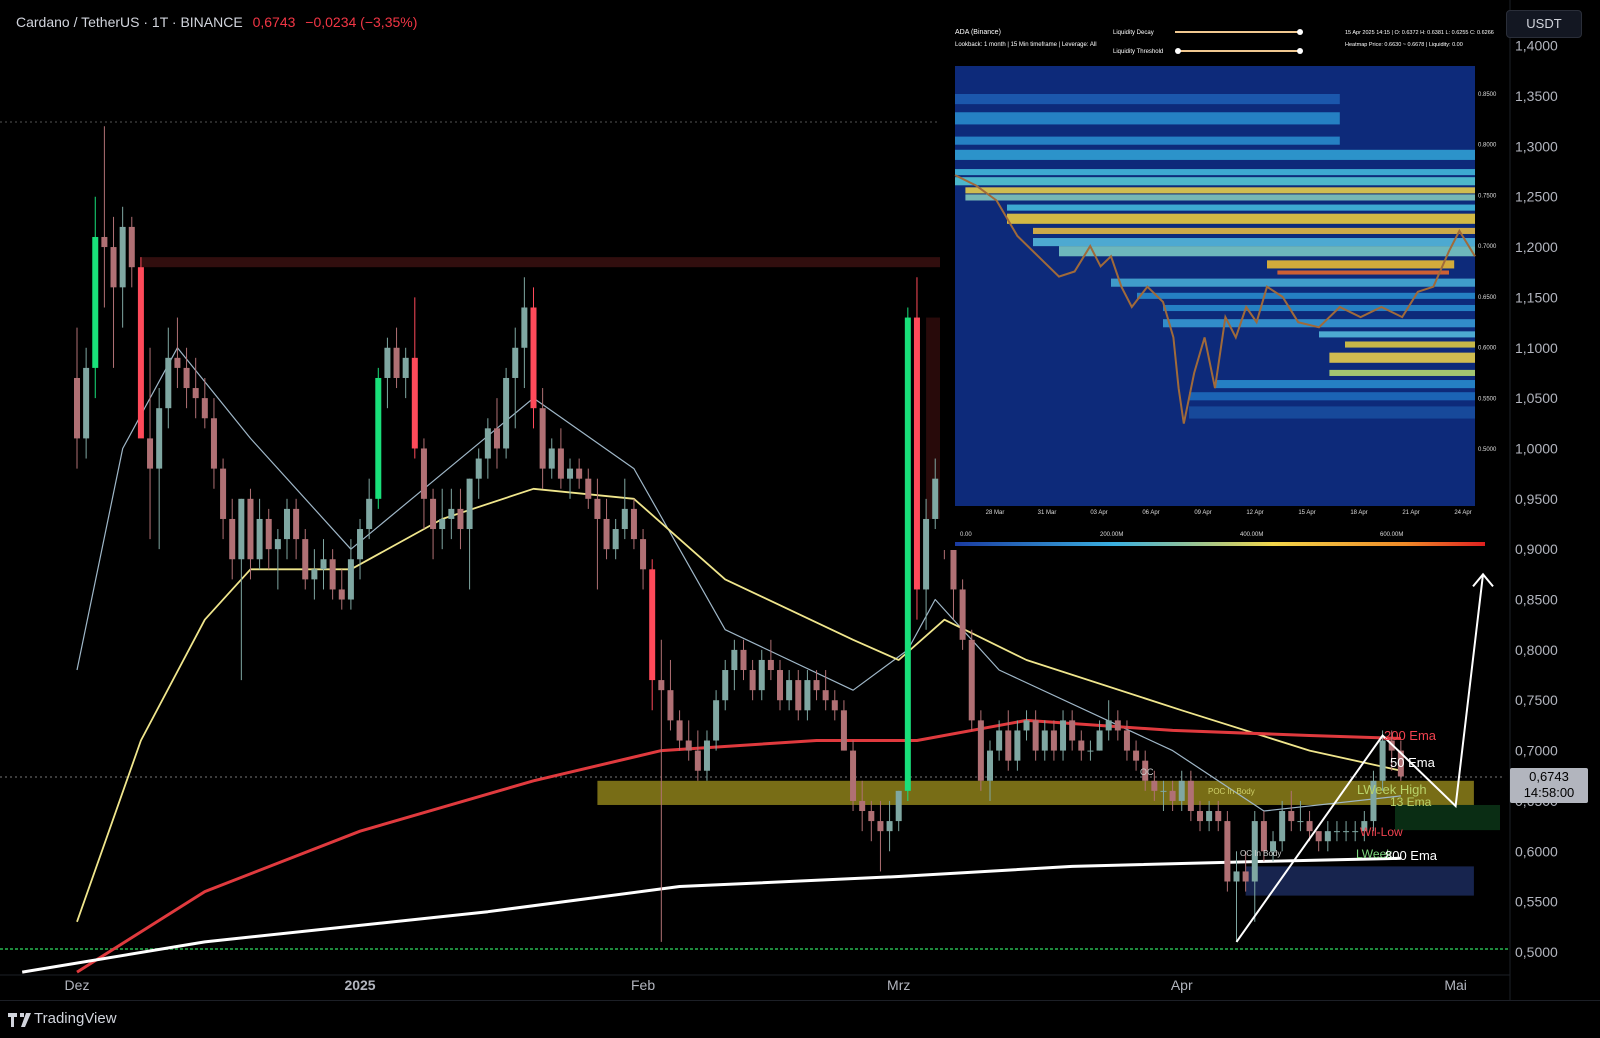  What do you see at coordinates (1411, 802) in the screenshot?
I see `annotation-label: 13 Ema` at bounding box center [1411, 802].